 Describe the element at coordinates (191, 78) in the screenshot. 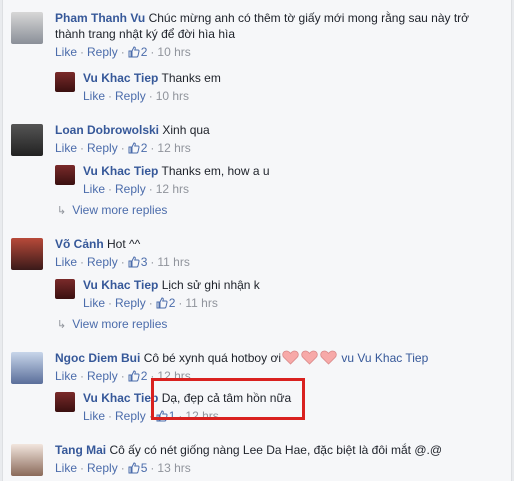

I see `comment-text: Thanks em` at that location.